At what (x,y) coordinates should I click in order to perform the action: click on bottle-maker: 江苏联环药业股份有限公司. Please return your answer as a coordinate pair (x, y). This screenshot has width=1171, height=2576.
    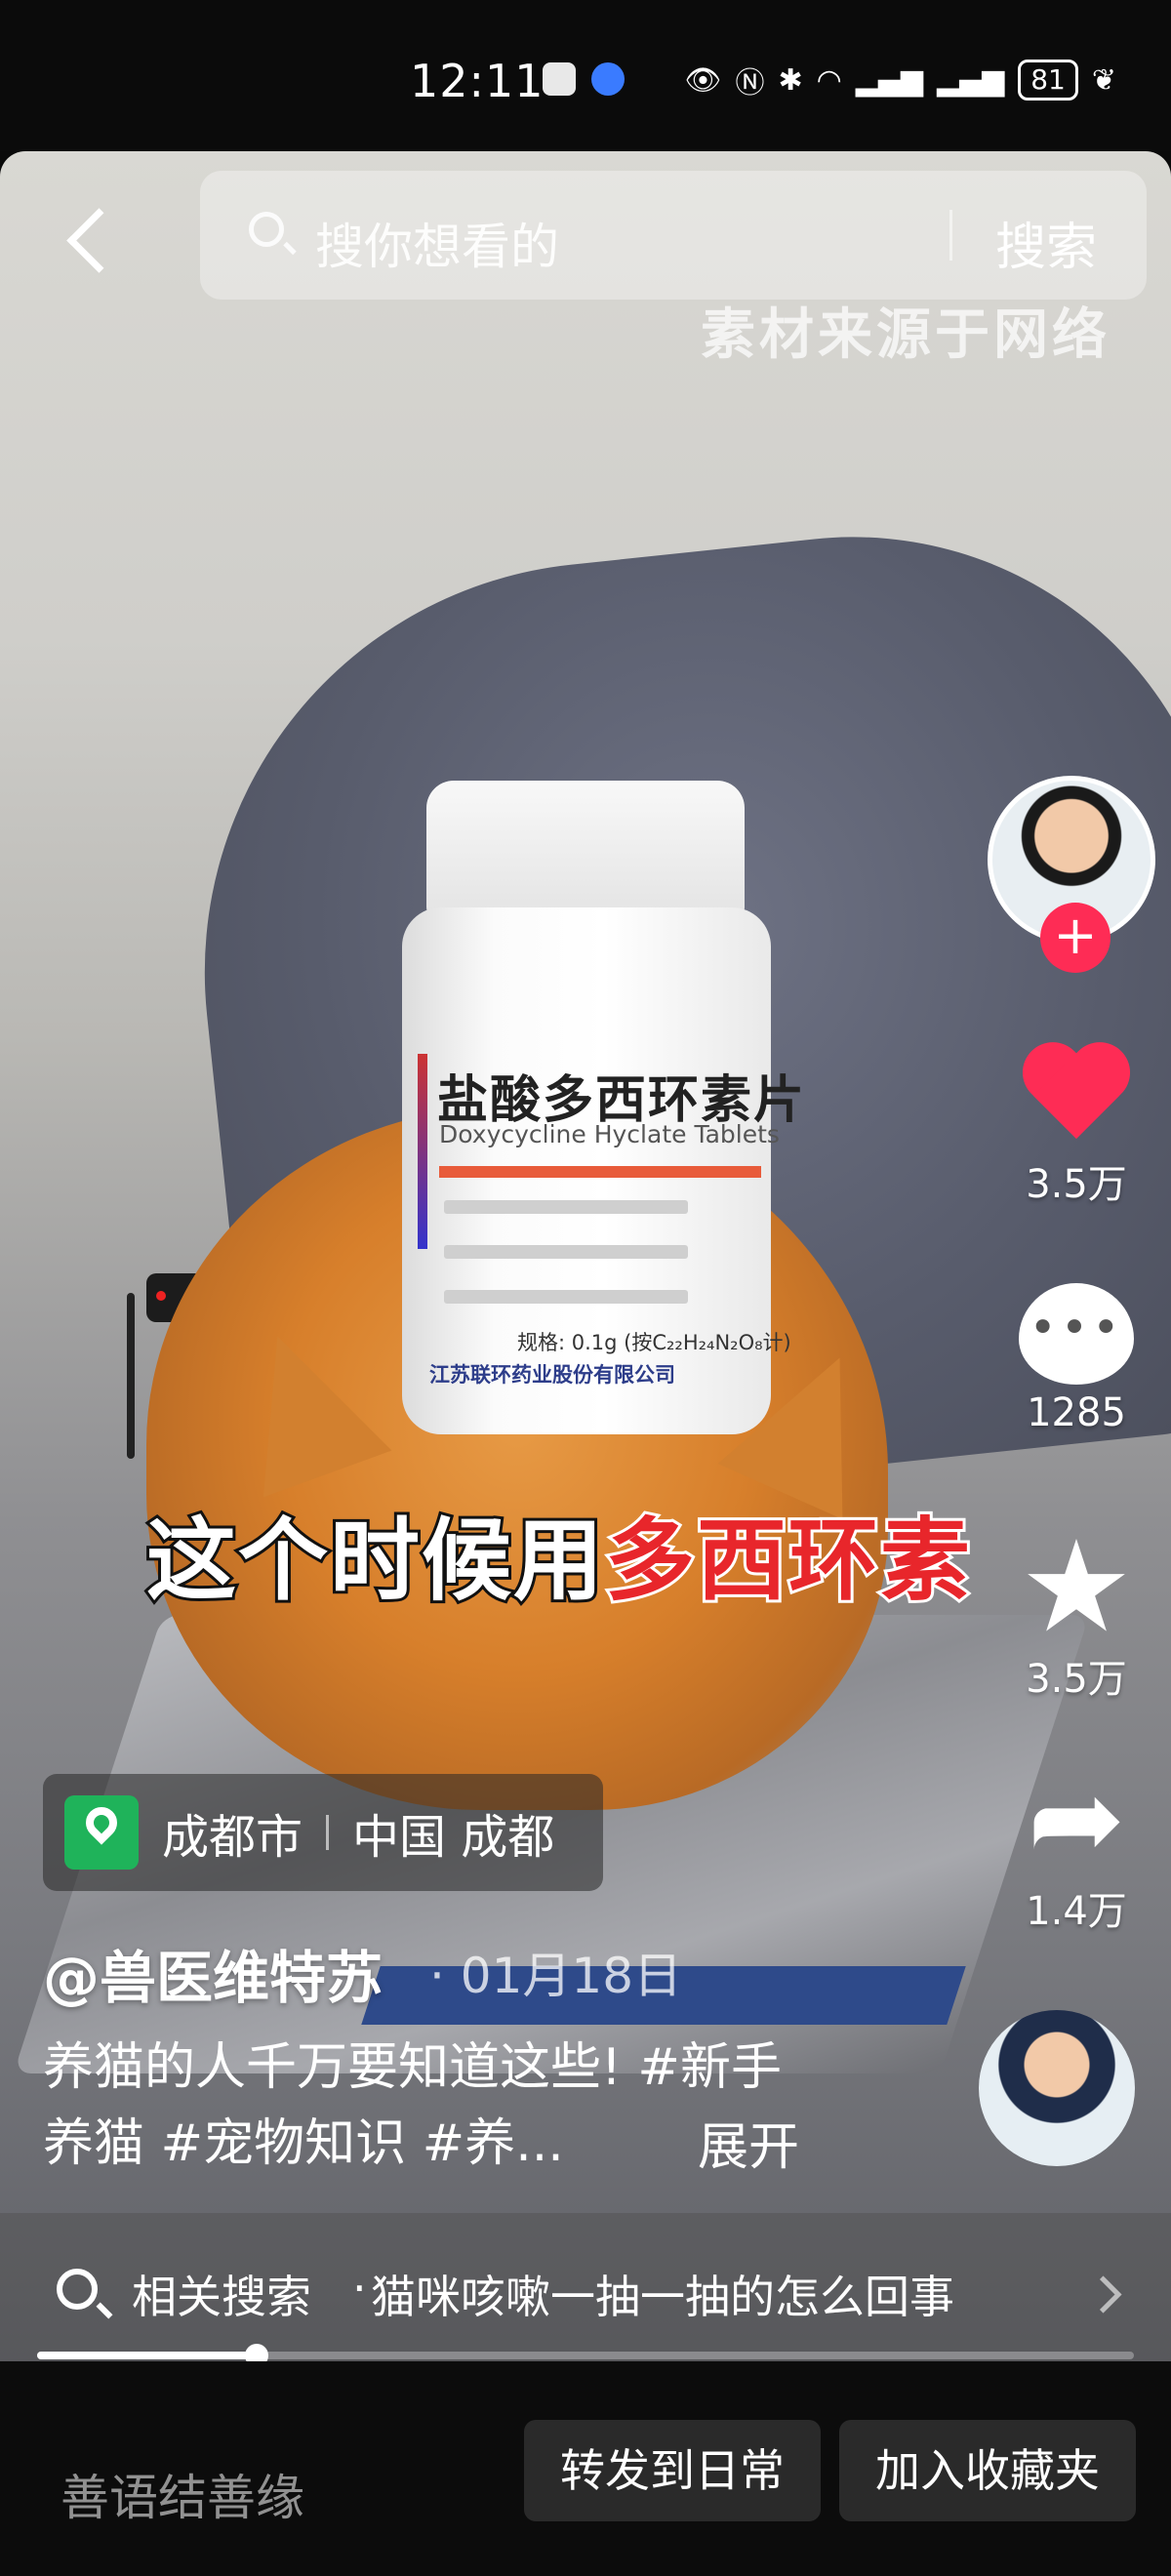
    Looking at the image, I should click on (552, 1375).